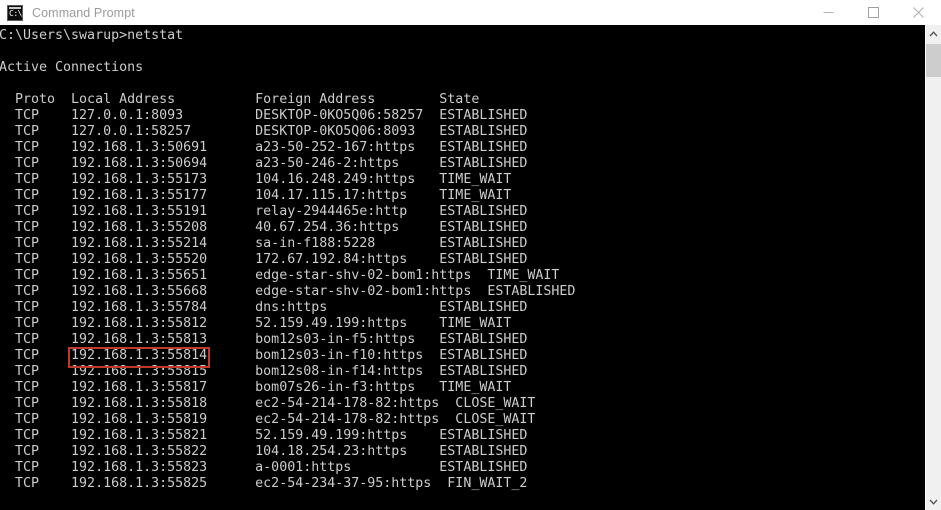 Image resolution: width=941 pixels, height=510 pixels. I want to click on maximize-icon, so click(873, 12).